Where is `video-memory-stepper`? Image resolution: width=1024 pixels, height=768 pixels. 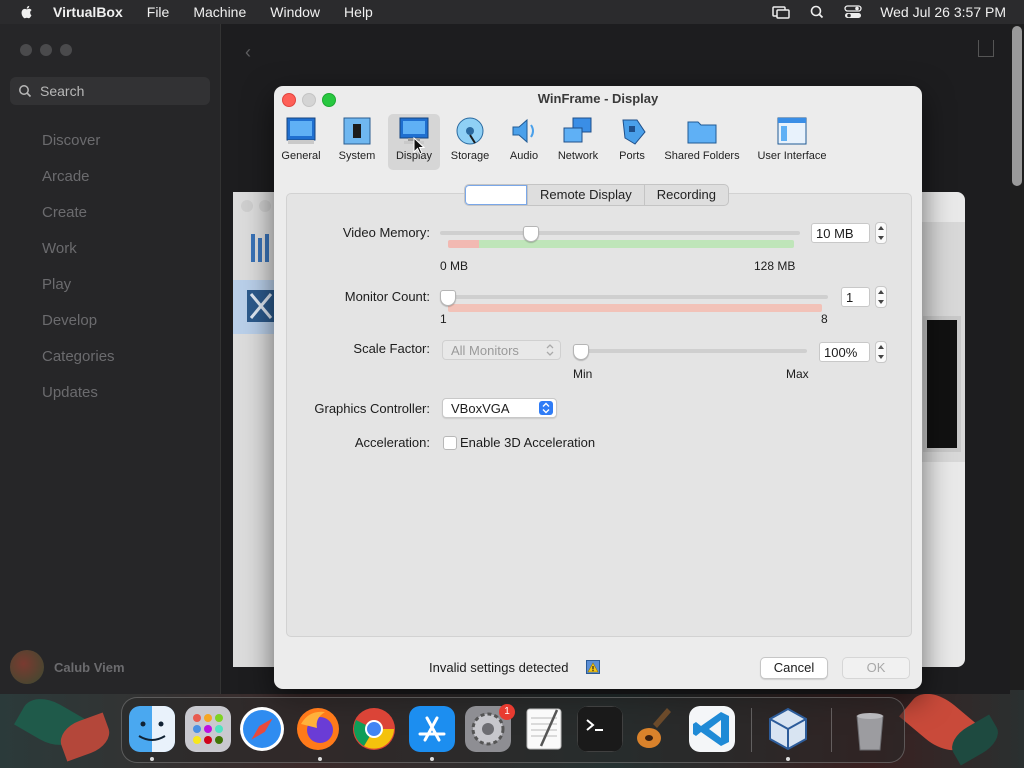 video-memory-stepper is located at coordinates (881, 233).